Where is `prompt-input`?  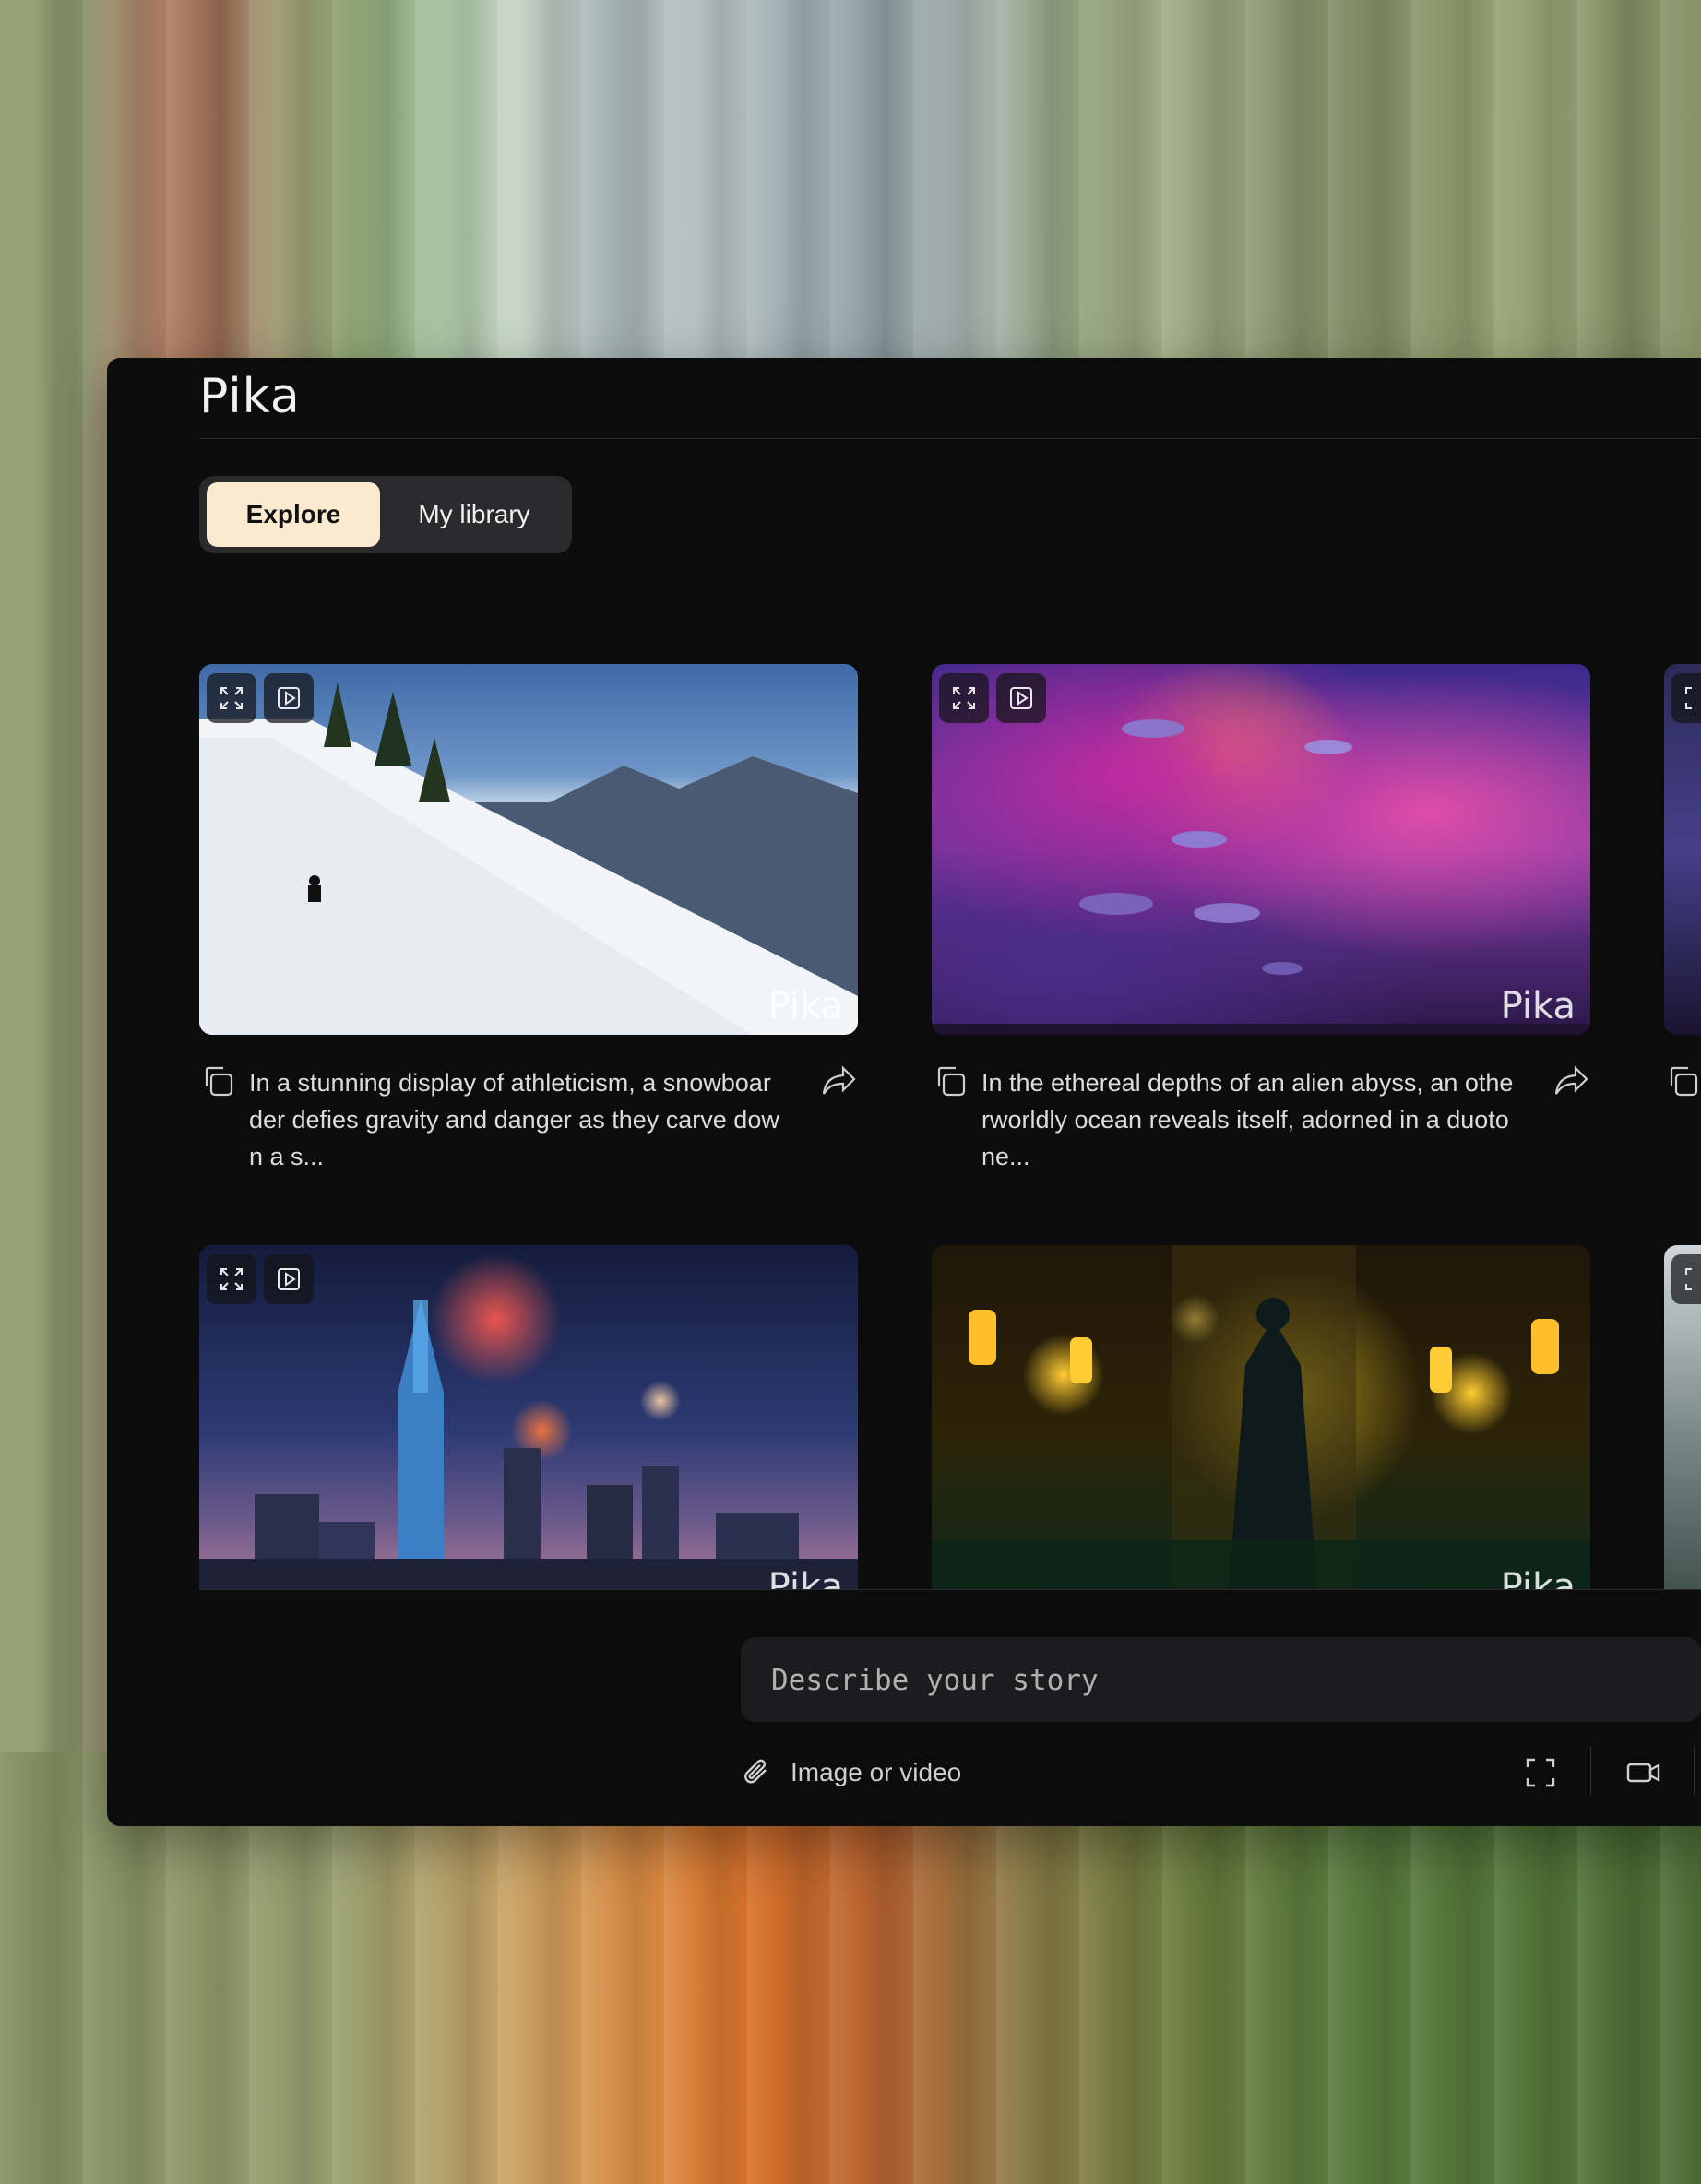
prompt-input is located at coordinates (1221, 1680).